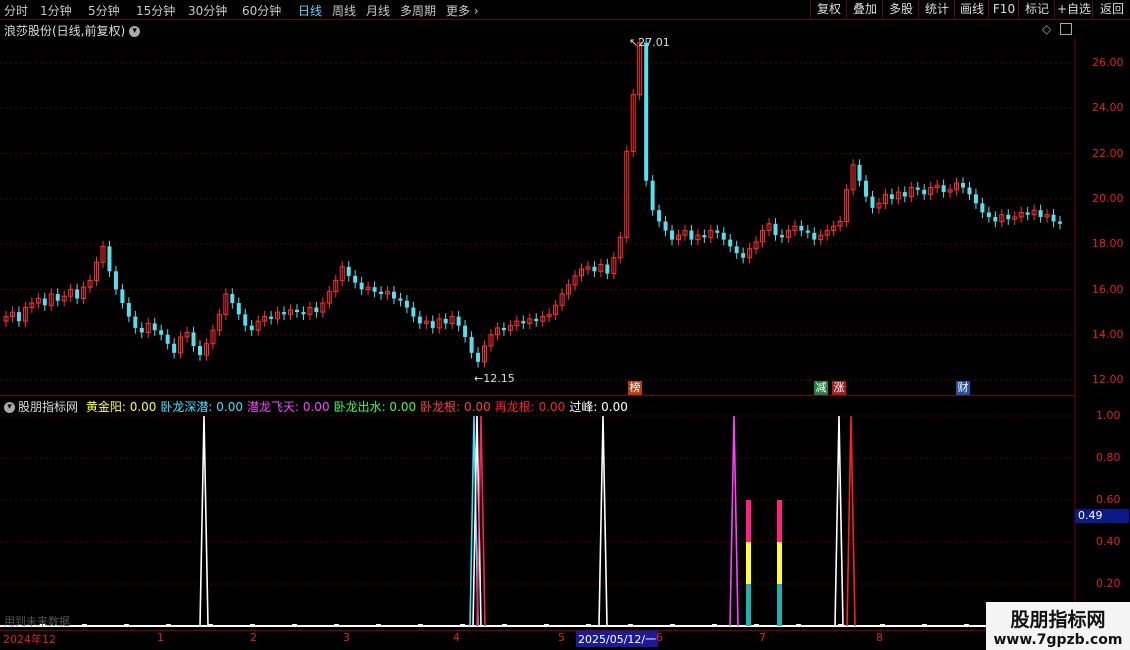 The image size is (1130, 650). What do you see at coordinates (821, 388) in the screenshot?
I see `event-marker-reduce: 减` at bounding box center [821, 388].